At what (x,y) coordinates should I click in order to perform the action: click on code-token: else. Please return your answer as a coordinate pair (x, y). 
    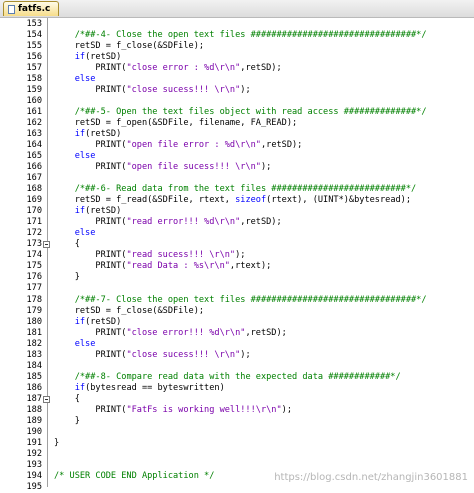
    Looking at the image, I should click on (85, 343).